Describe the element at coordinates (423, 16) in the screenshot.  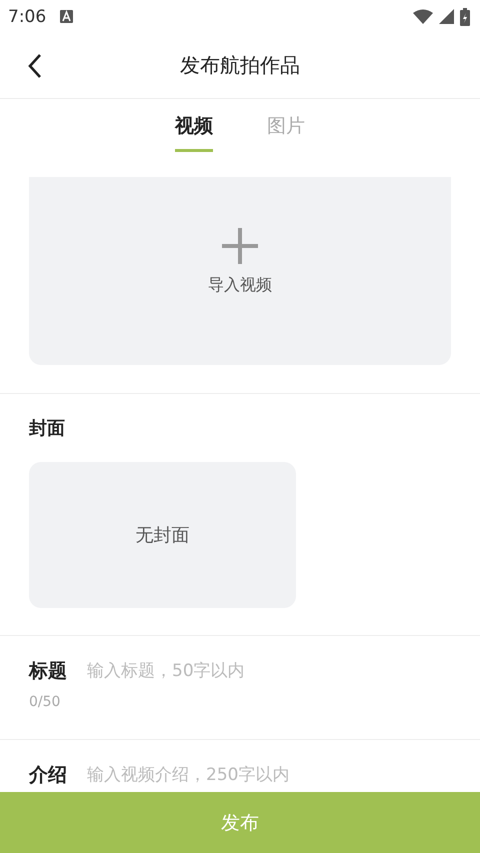
I see `wifi-icon` at that location.